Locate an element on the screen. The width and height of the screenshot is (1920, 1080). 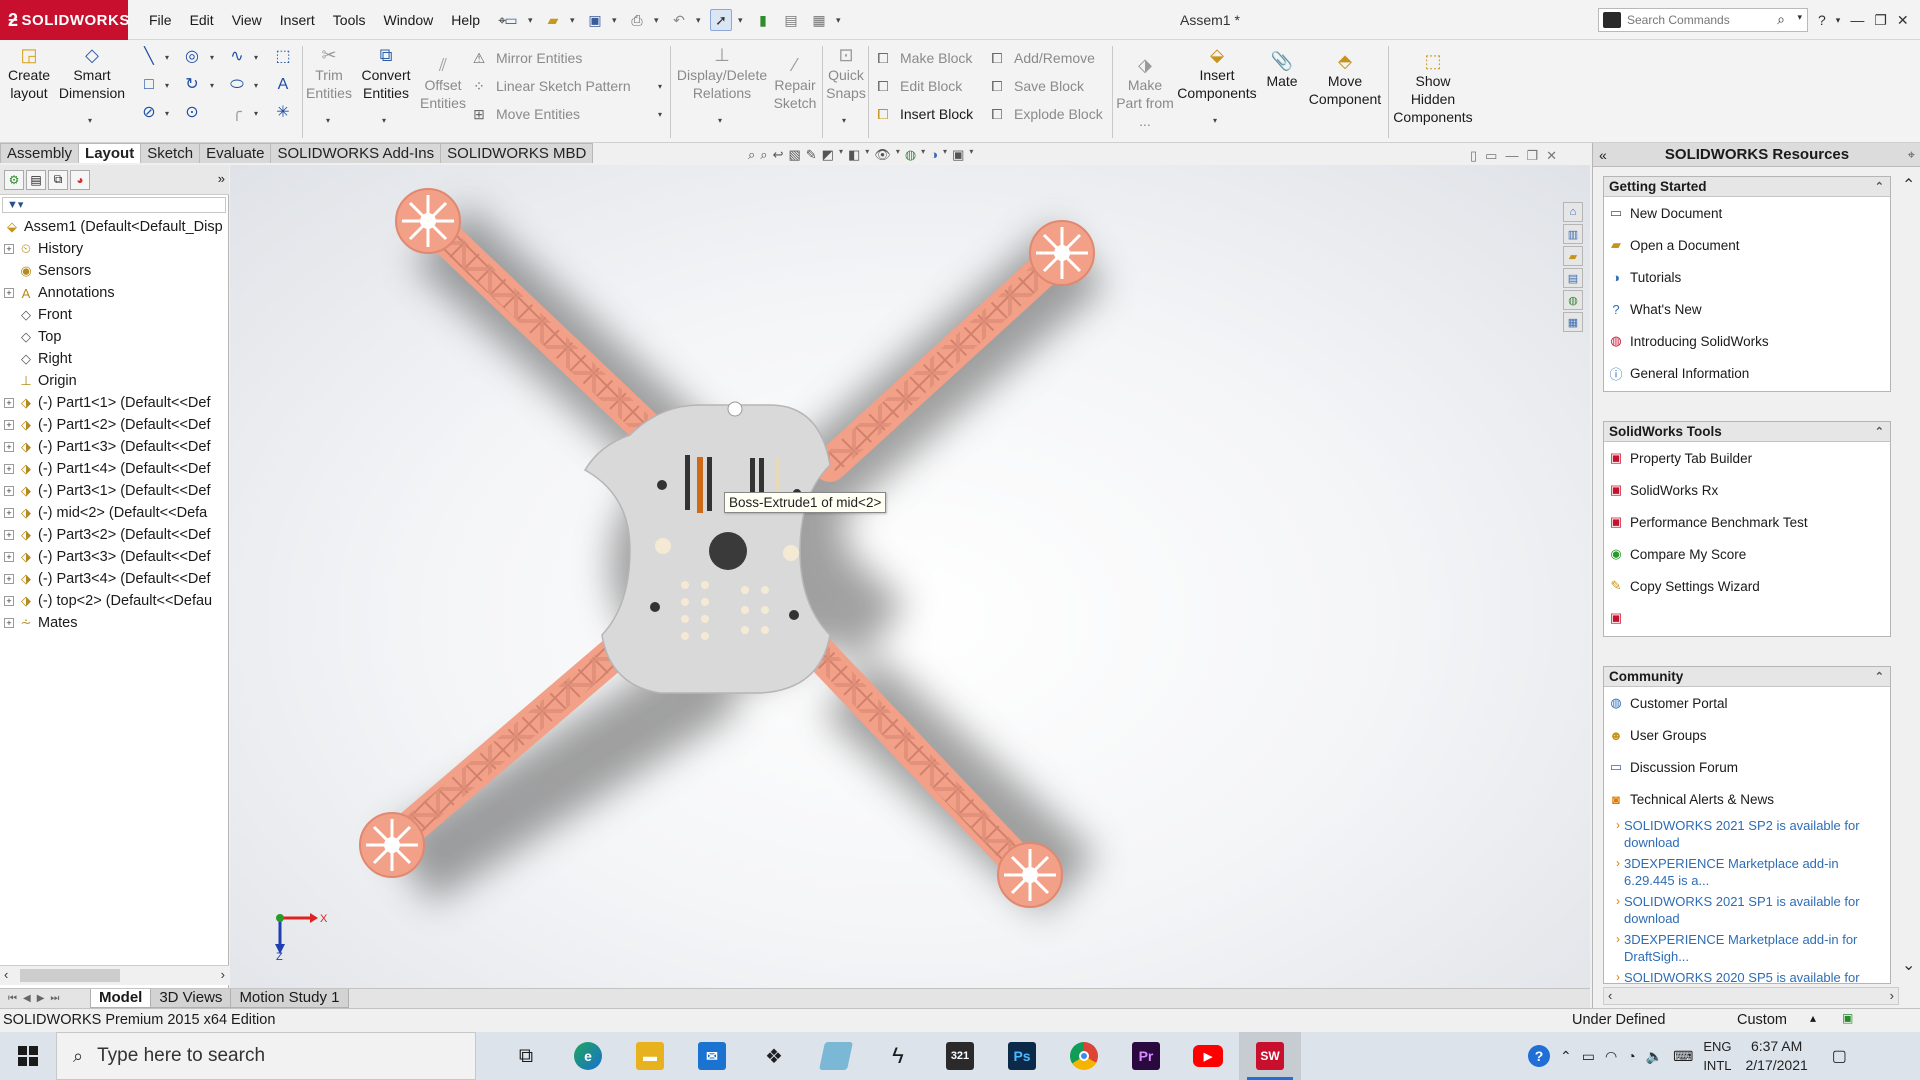
feature-tree-tab-icon: ⚙ is located at coordinates (14, 179).